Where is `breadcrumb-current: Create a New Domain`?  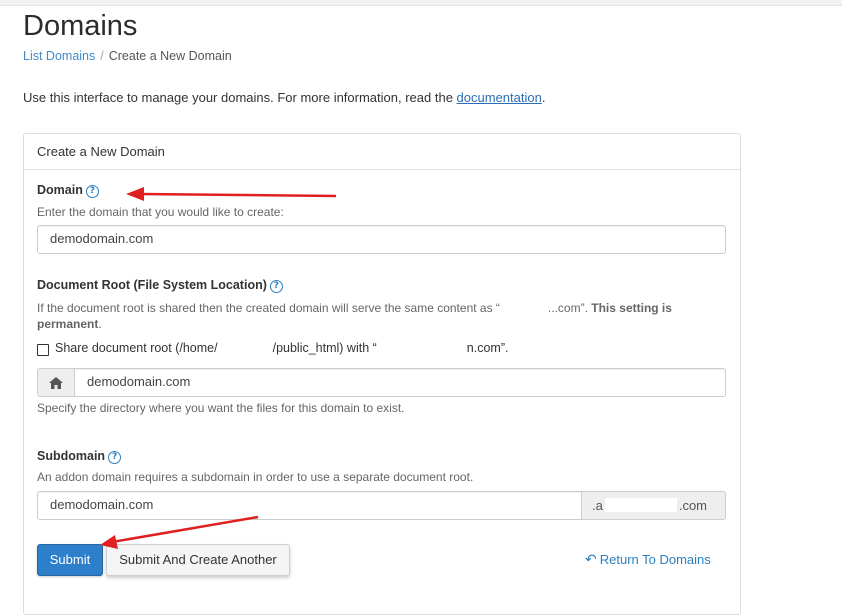 breadcrumb-current: Create a New Domain is located at coordinates (170, 56).